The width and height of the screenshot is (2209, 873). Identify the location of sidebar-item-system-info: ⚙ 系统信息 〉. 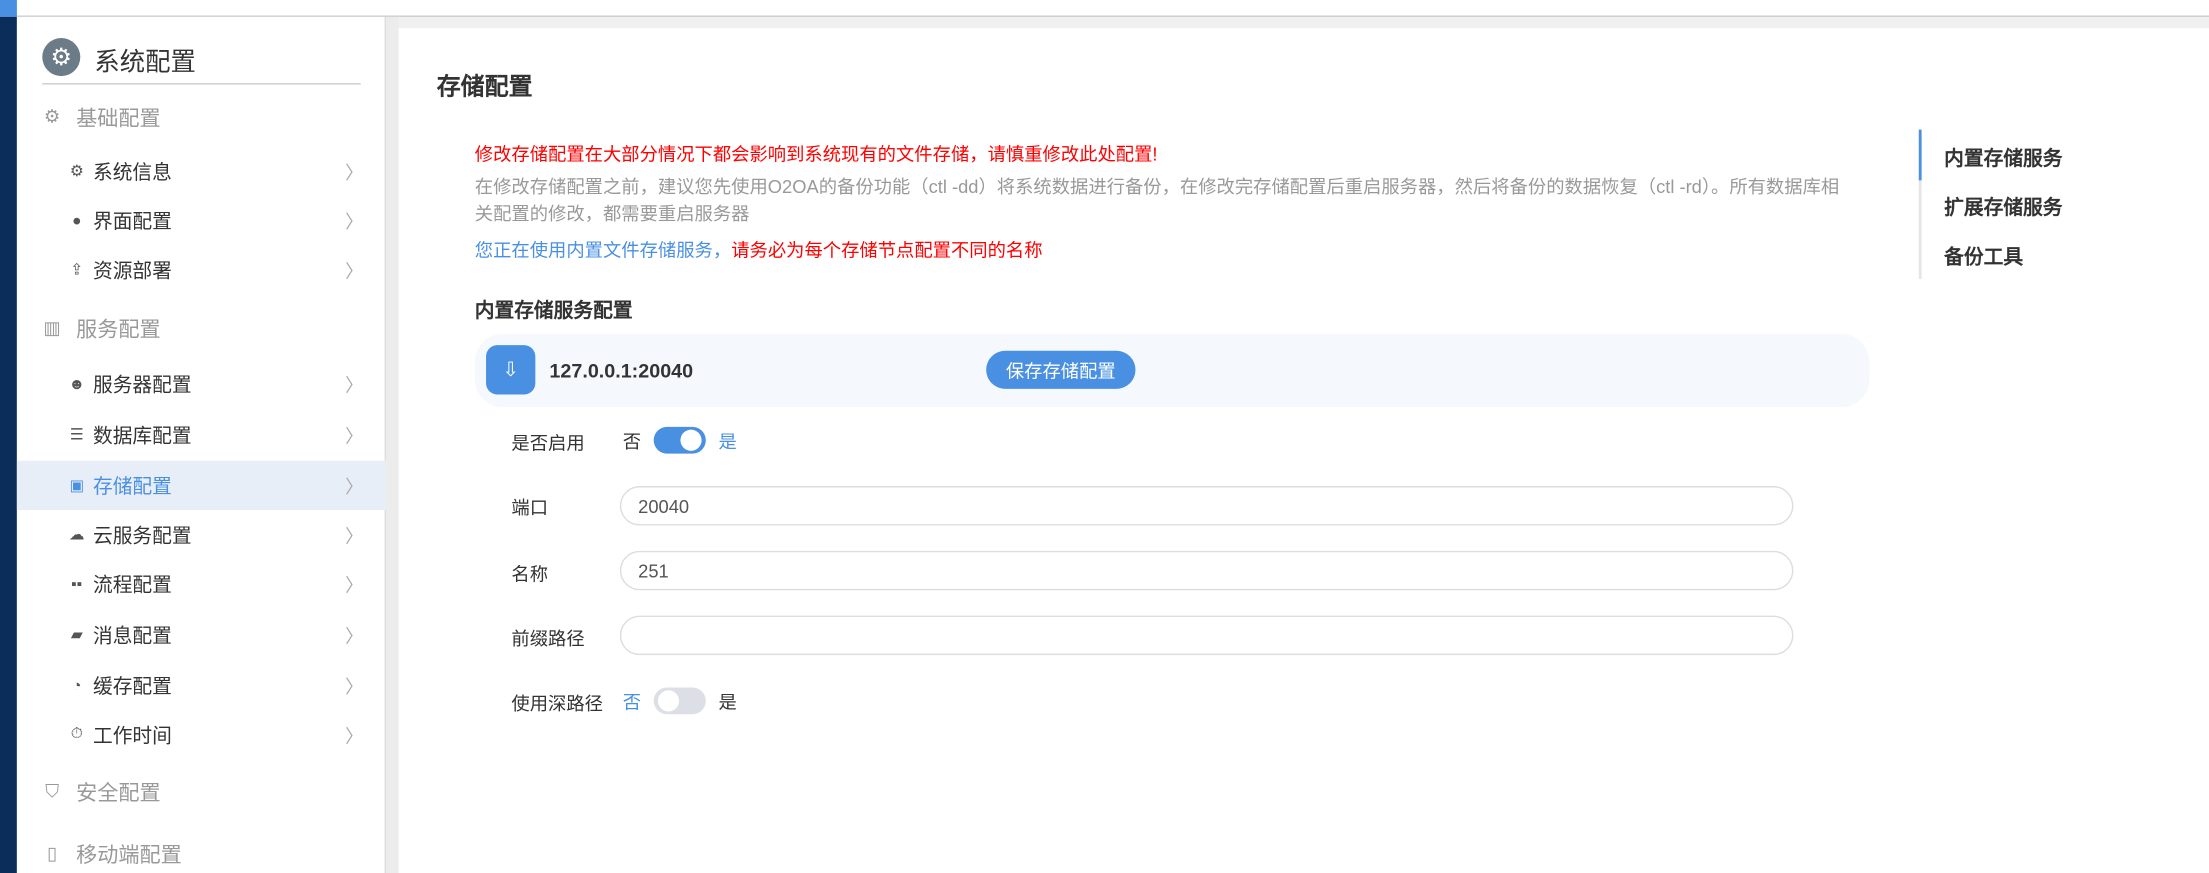
(201, 171).